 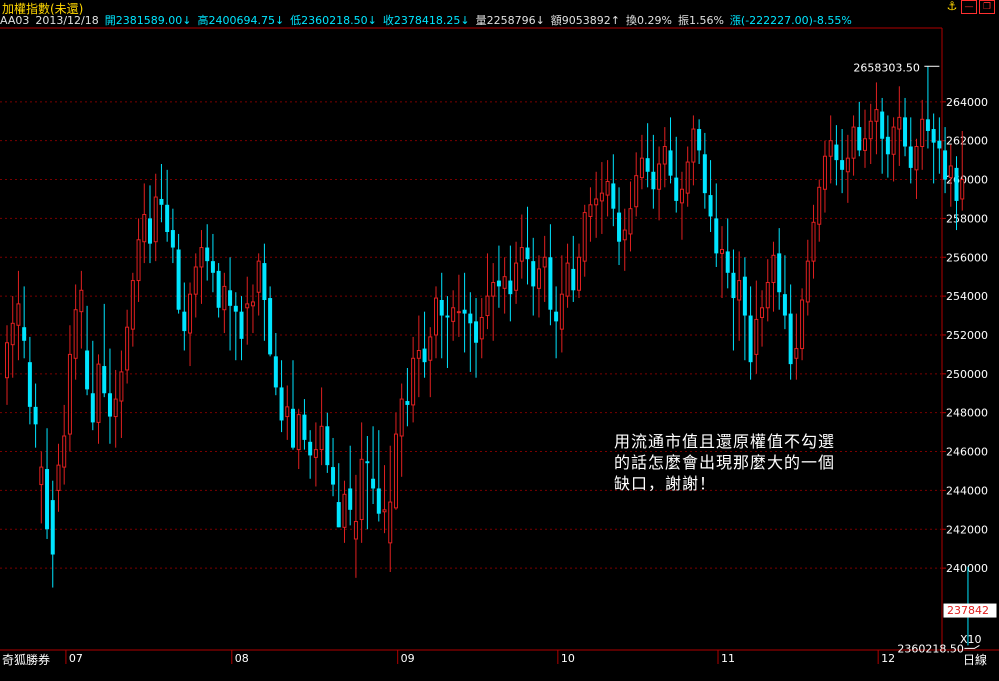 What do you see at coordinates (967, 218) in the screenshot?
I see `y-tick-label: 258000` at bounding box center [967, 218].